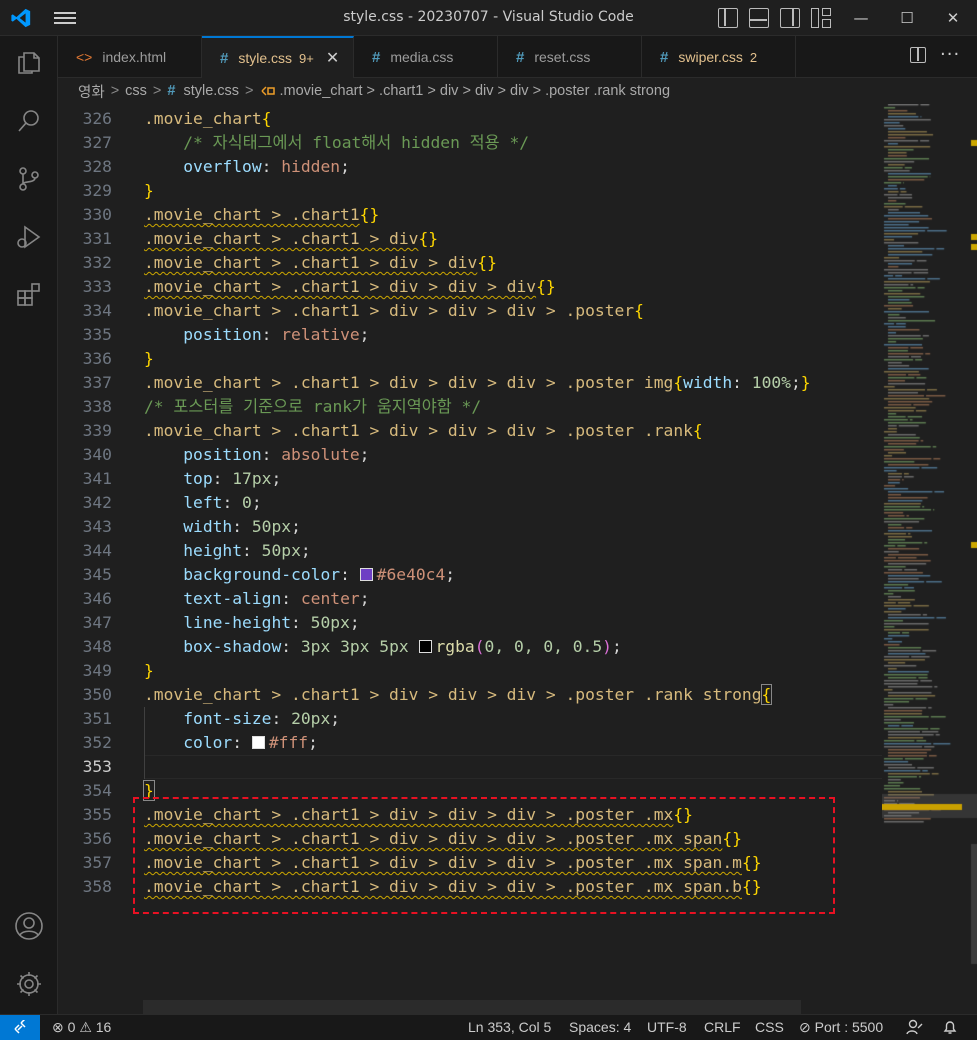 This screenshot has width=977, height=1040. What do you see at coordinates (907, 18) in the screenshot?
I see `maximize-button: ☐` at bounding box center [907, 18].